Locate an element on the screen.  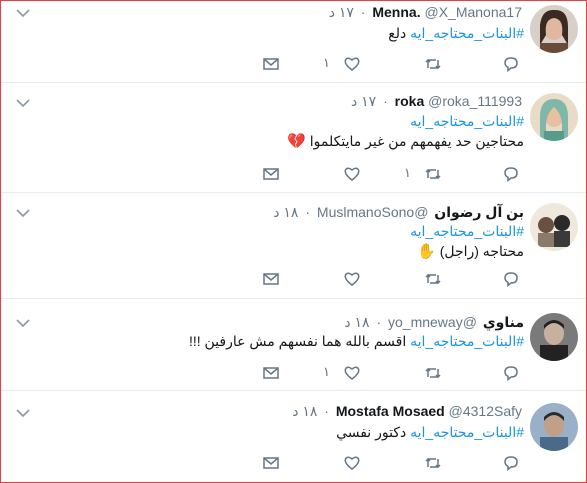
tweet-header: Menna. @X_Manona17 · ١٧ د is located at coordinates (426, 12).